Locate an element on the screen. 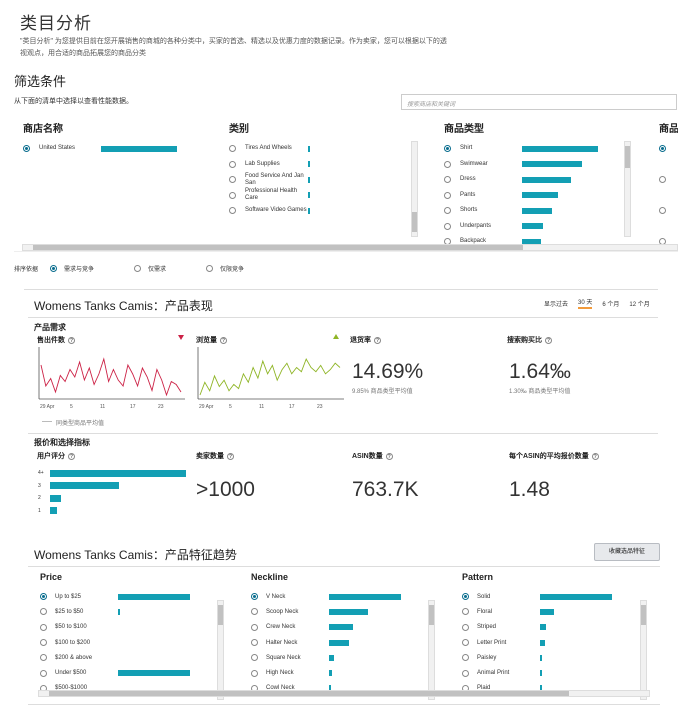 The height and width of the screenshot is (720, 682). trend-item: Under $500 is located at coordinates (130, 672).